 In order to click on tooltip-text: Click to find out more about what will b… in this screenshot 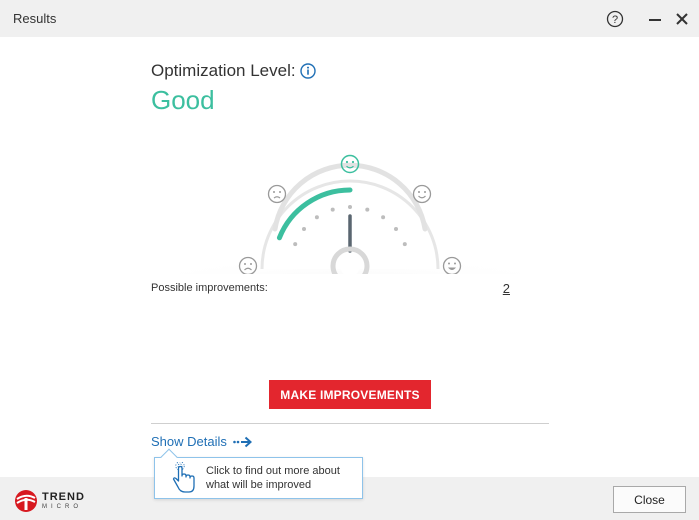, I will do `click(273, 478)`.